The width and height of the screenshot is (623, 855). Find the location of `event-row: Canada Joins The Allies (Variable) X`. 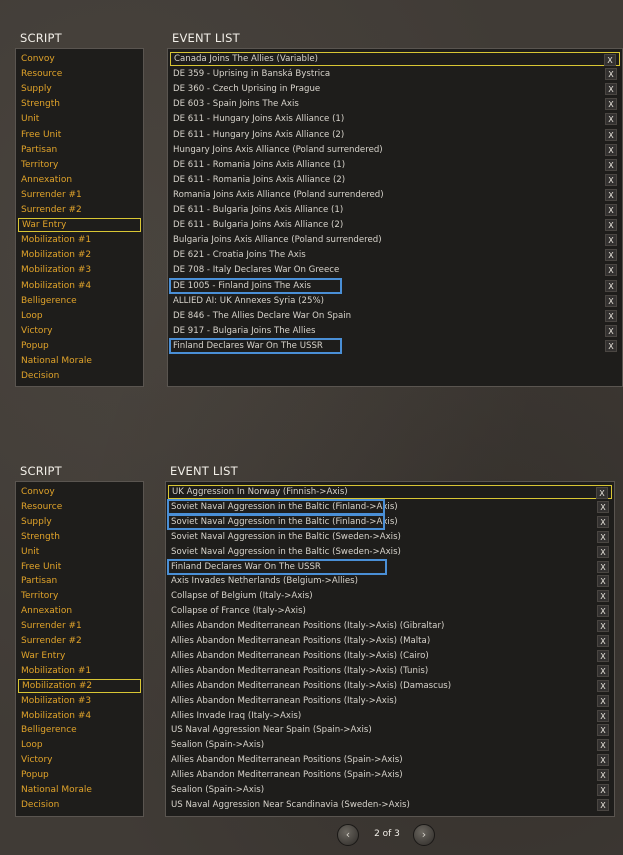

event-row: Canada Joins The Allies (Variable) X is located at coordinates (395, 59).